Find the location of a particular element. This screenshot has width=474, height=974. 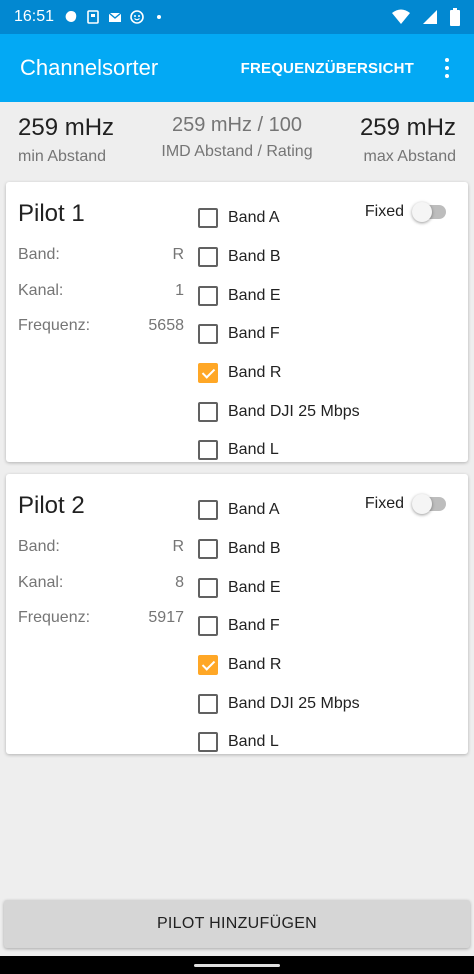

add-pilot-button: PILOT HINZUFÜGEN is located at coordinates (237, 924).